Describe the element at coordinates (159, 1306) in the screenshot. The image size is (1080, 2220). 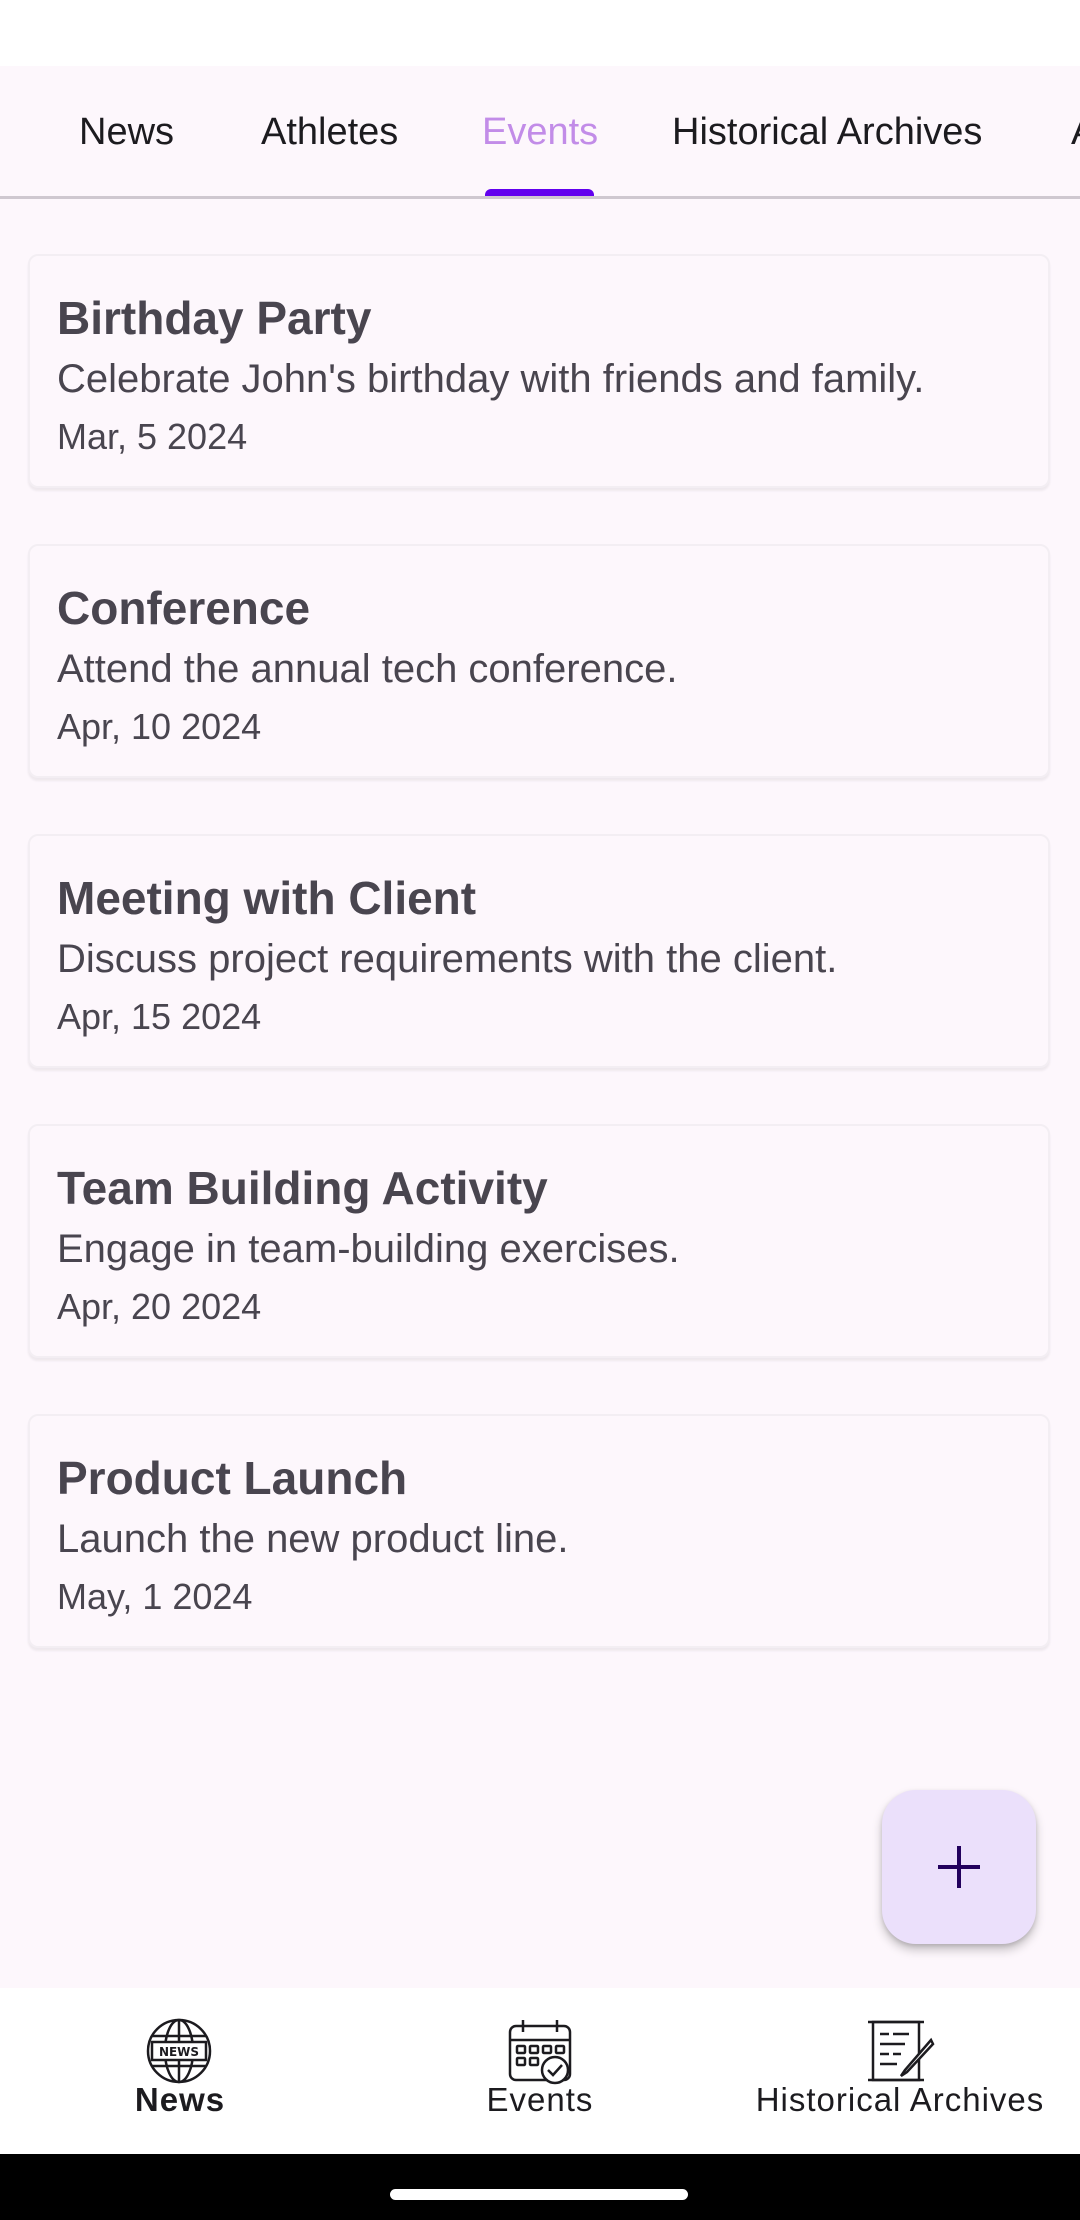
I see `event-date: Apr, 20 2024` at that location.